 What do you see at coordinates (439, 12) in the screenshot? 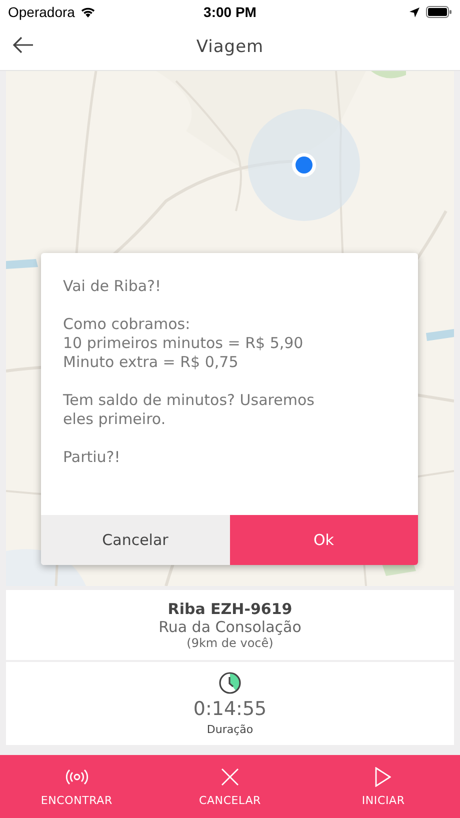
I see `battery-icon` at bounding box center [439, 12].